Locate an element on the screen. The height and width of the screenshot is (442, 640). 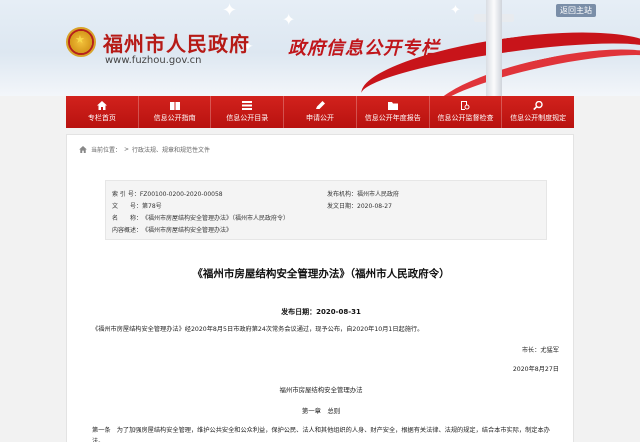
breadcrumb: 当前位置： > 行政法规、规章和规范性文件 is located at coordinates (144, 149).